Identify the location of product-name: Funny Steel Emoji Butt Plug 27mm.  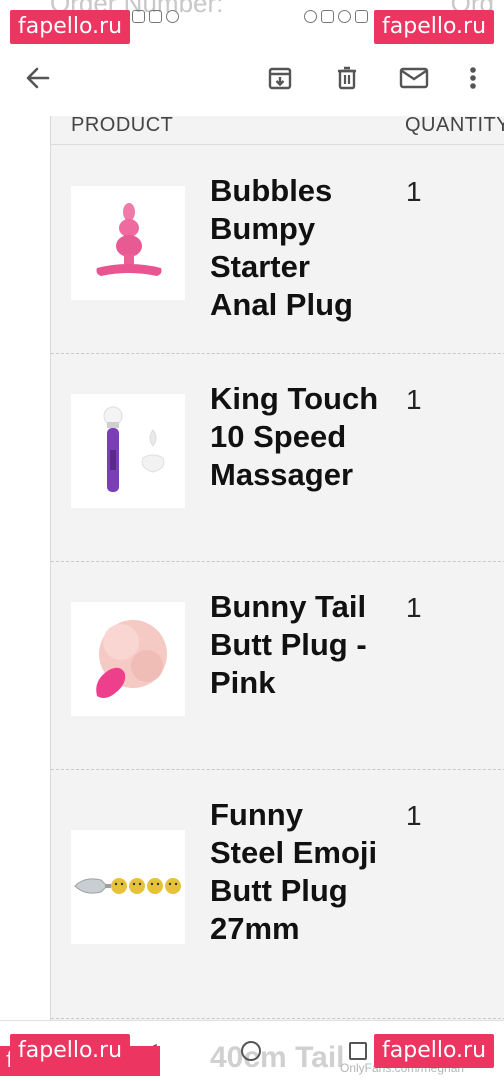
(295, 872).